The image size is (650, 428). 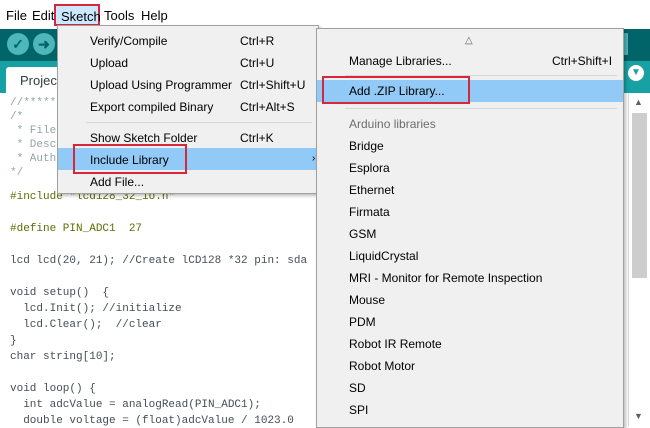 What do you see at coordinates (470, 212) in the screenshot?
I see `library-item-firmata: Firmata` at bounding box center [470, 212].